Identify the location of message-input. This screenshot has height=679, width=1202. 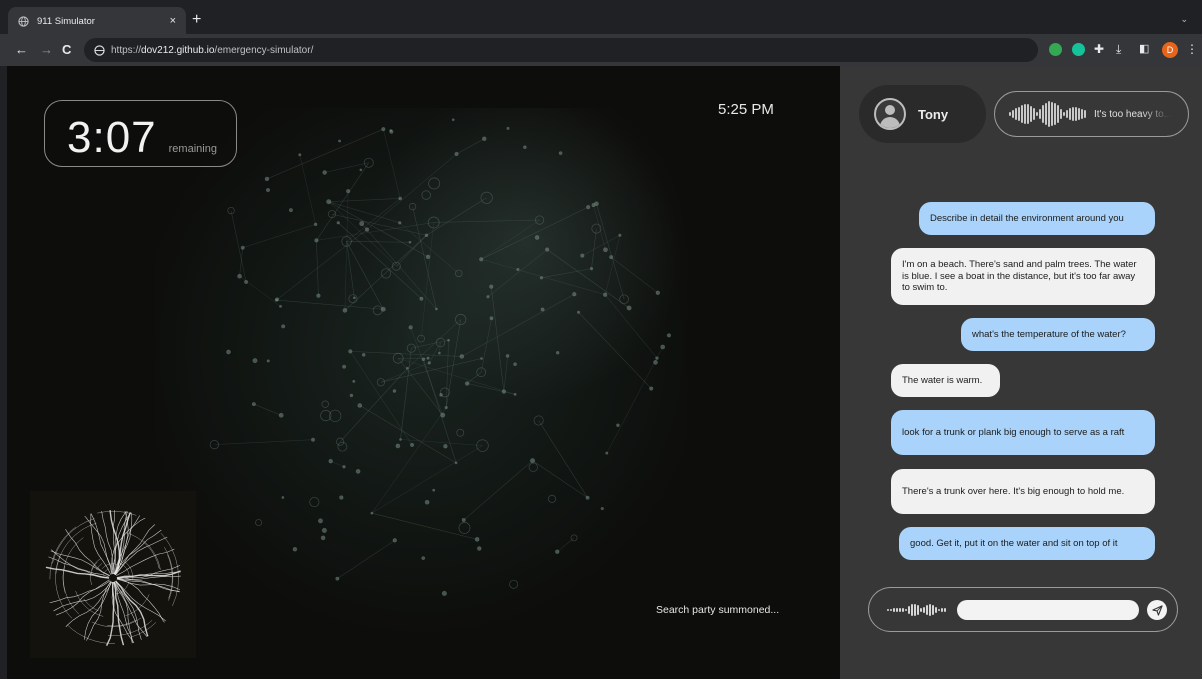
(1048, 610).